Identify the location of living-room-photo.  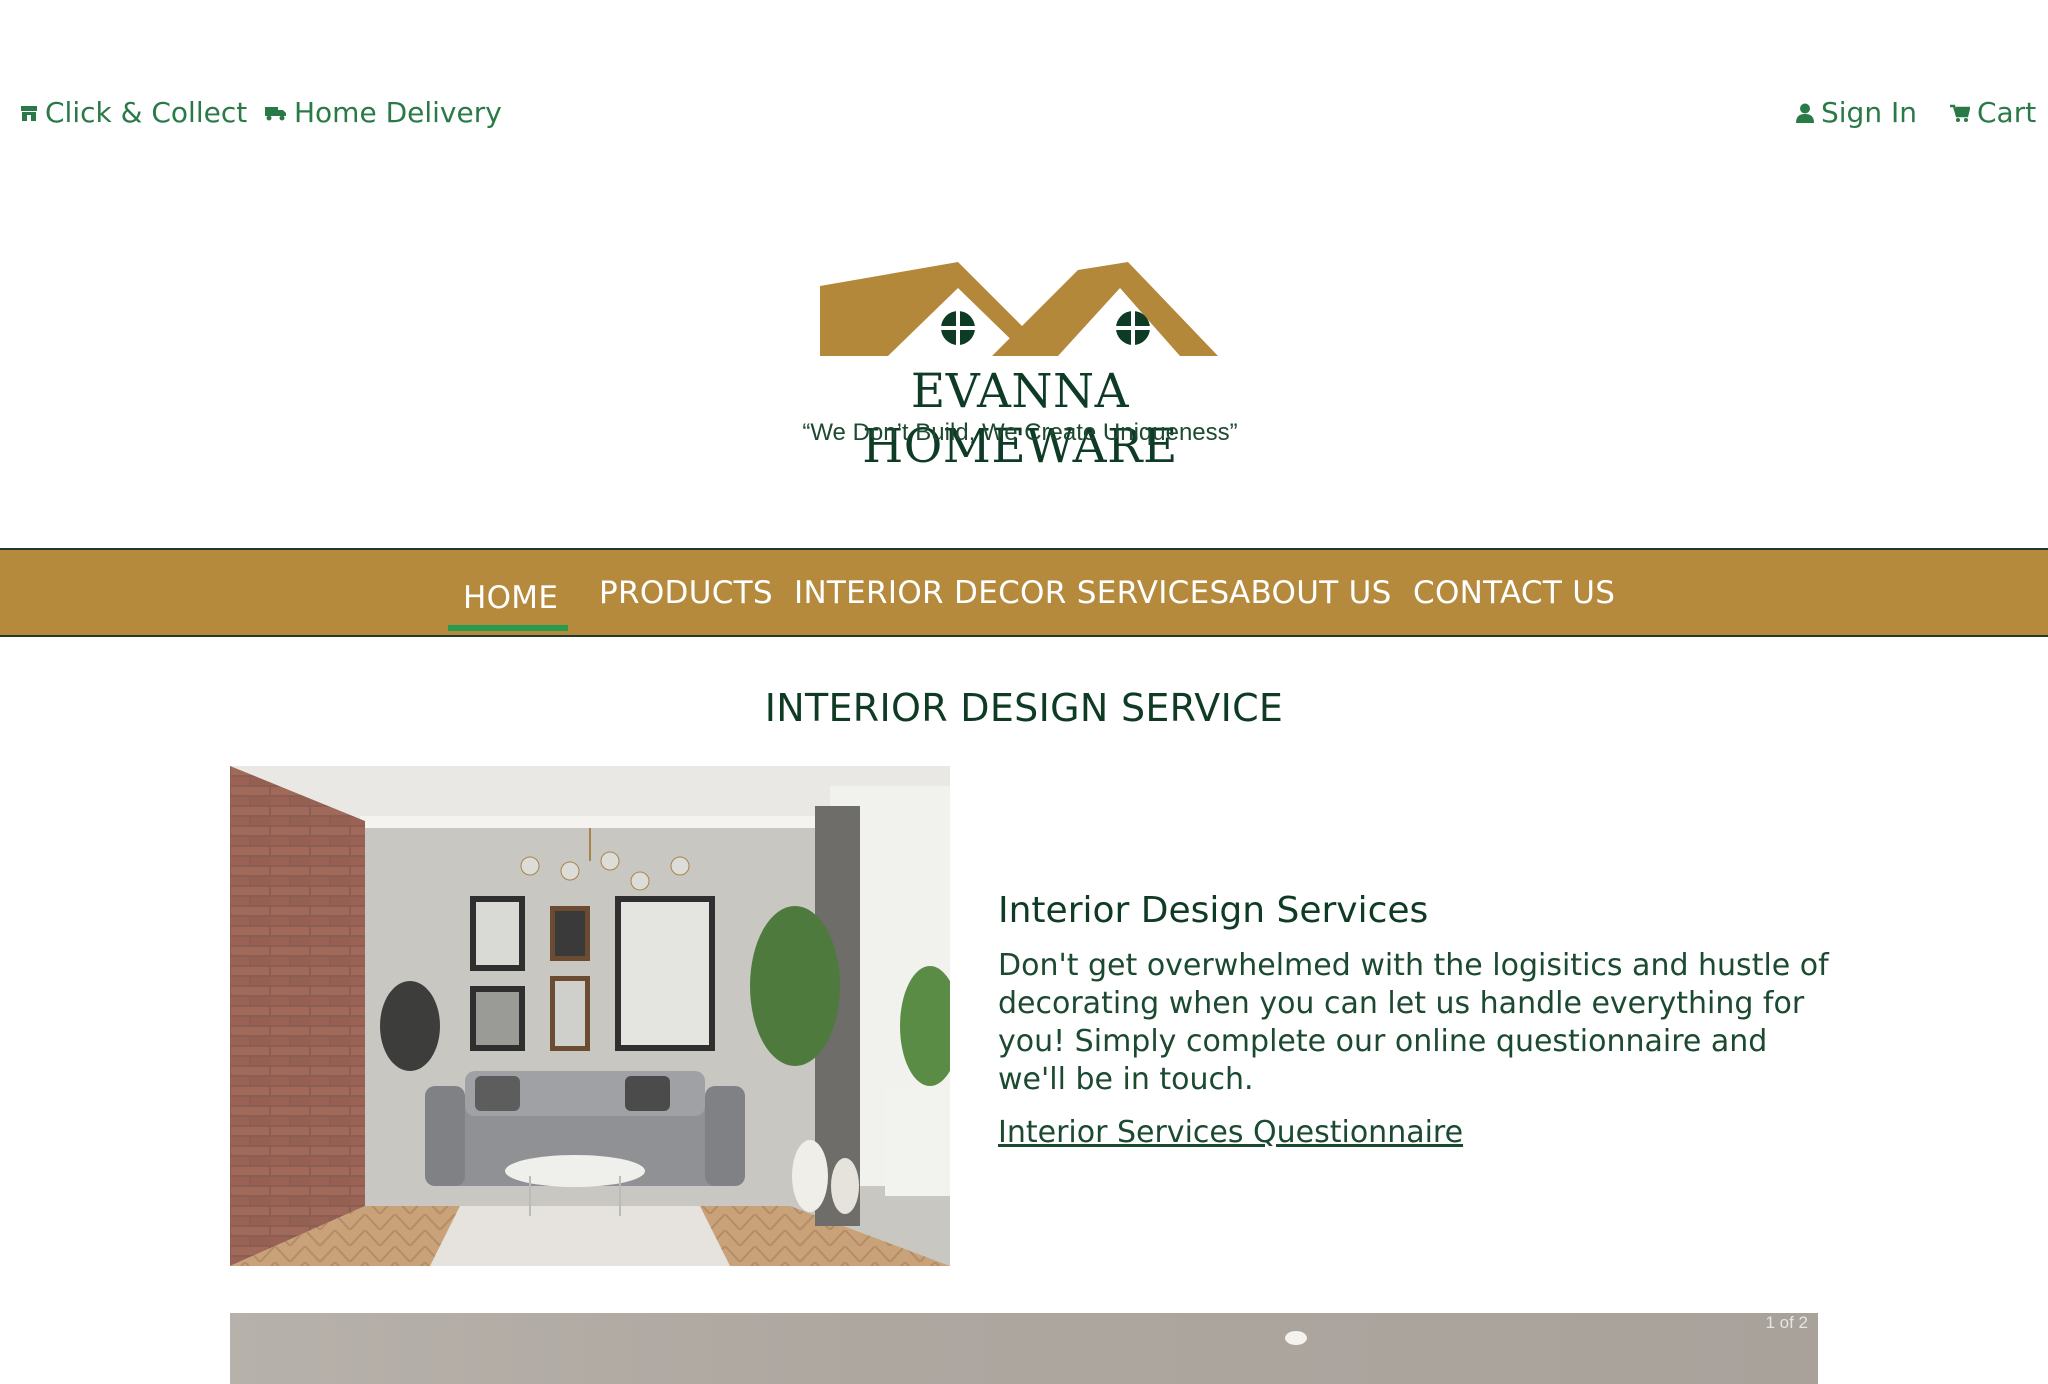
(590, 1016).